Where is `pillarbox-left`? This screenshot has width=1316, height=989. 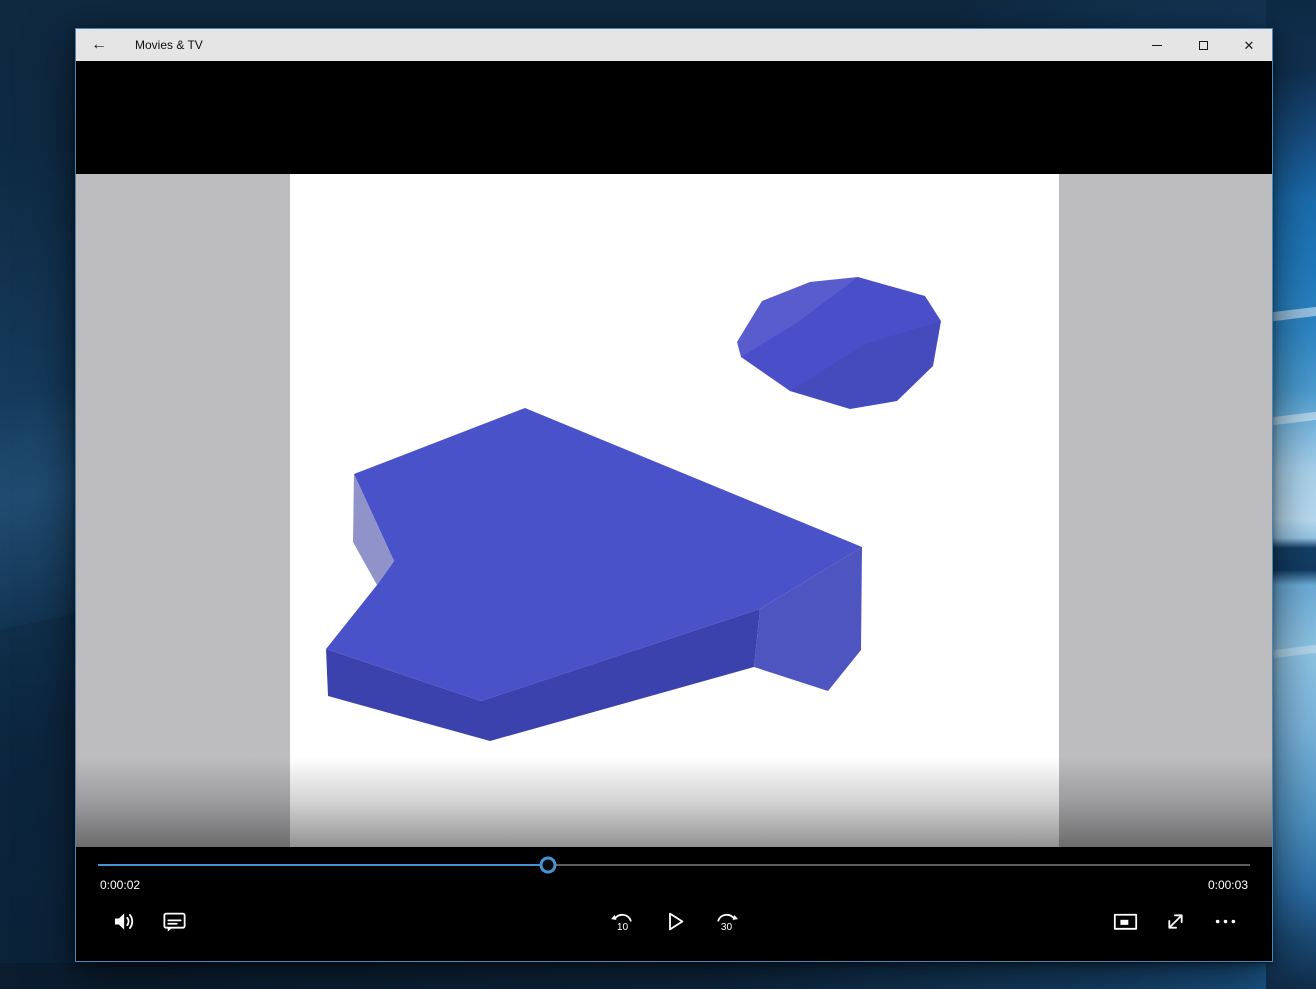
pillarbox-left is located at coordinates (183, 511).